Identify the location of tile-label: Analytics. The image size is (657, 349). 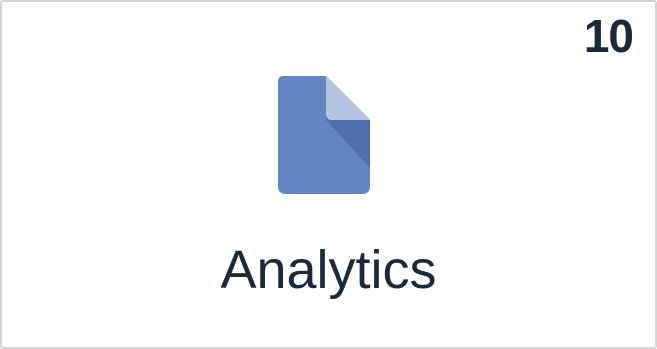
(328, 270).